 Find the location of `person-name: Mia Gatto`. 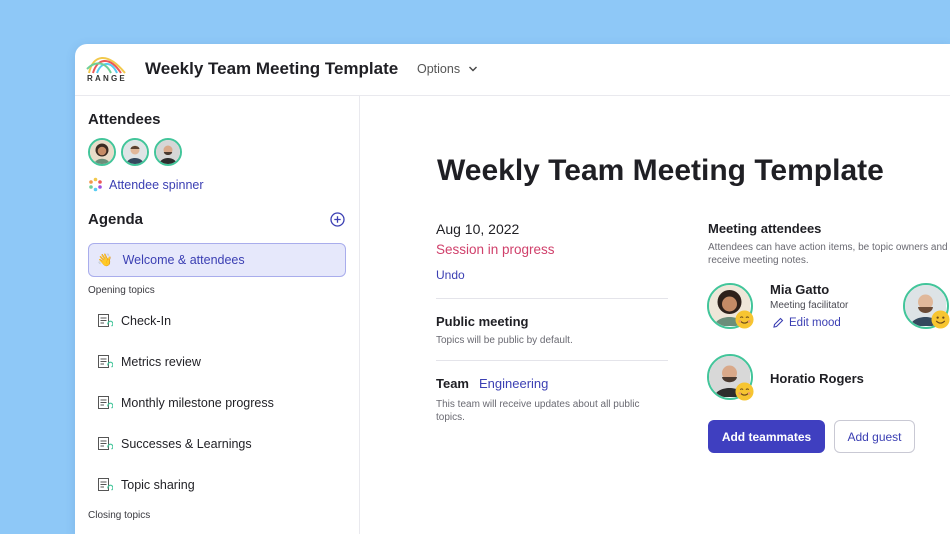

person-name: Mia Gatto is located at coordinates (800, 289).